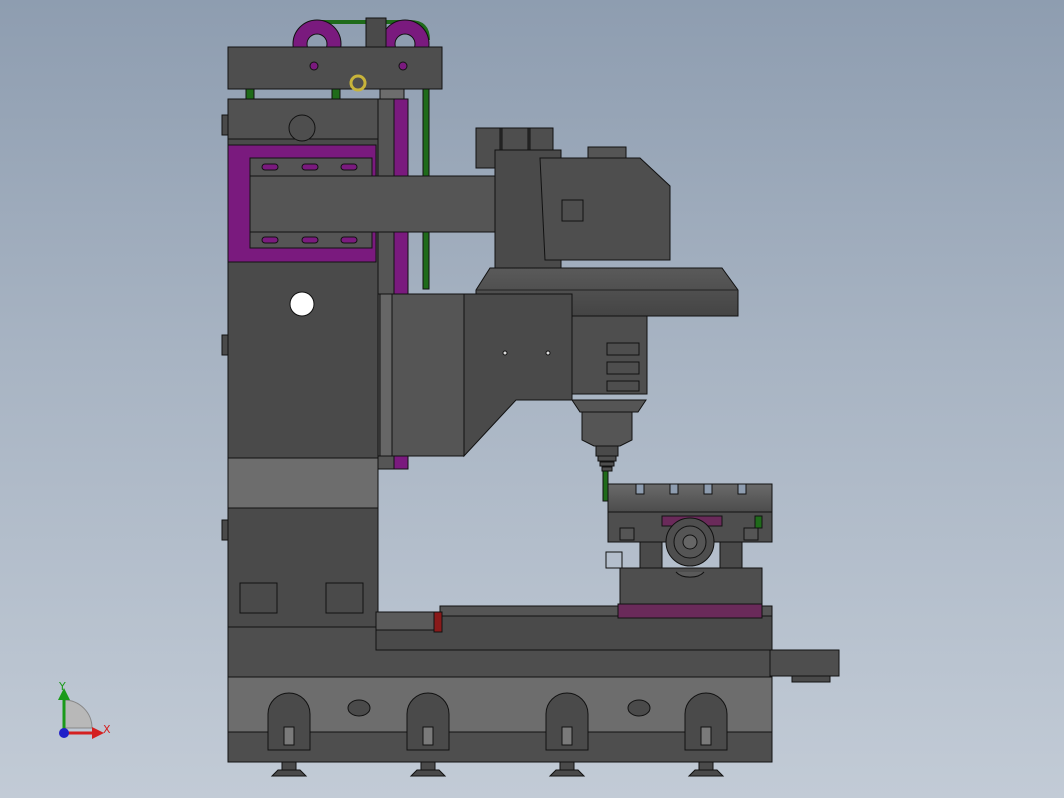  I want to click on column-top-cap, so click(335, 68).